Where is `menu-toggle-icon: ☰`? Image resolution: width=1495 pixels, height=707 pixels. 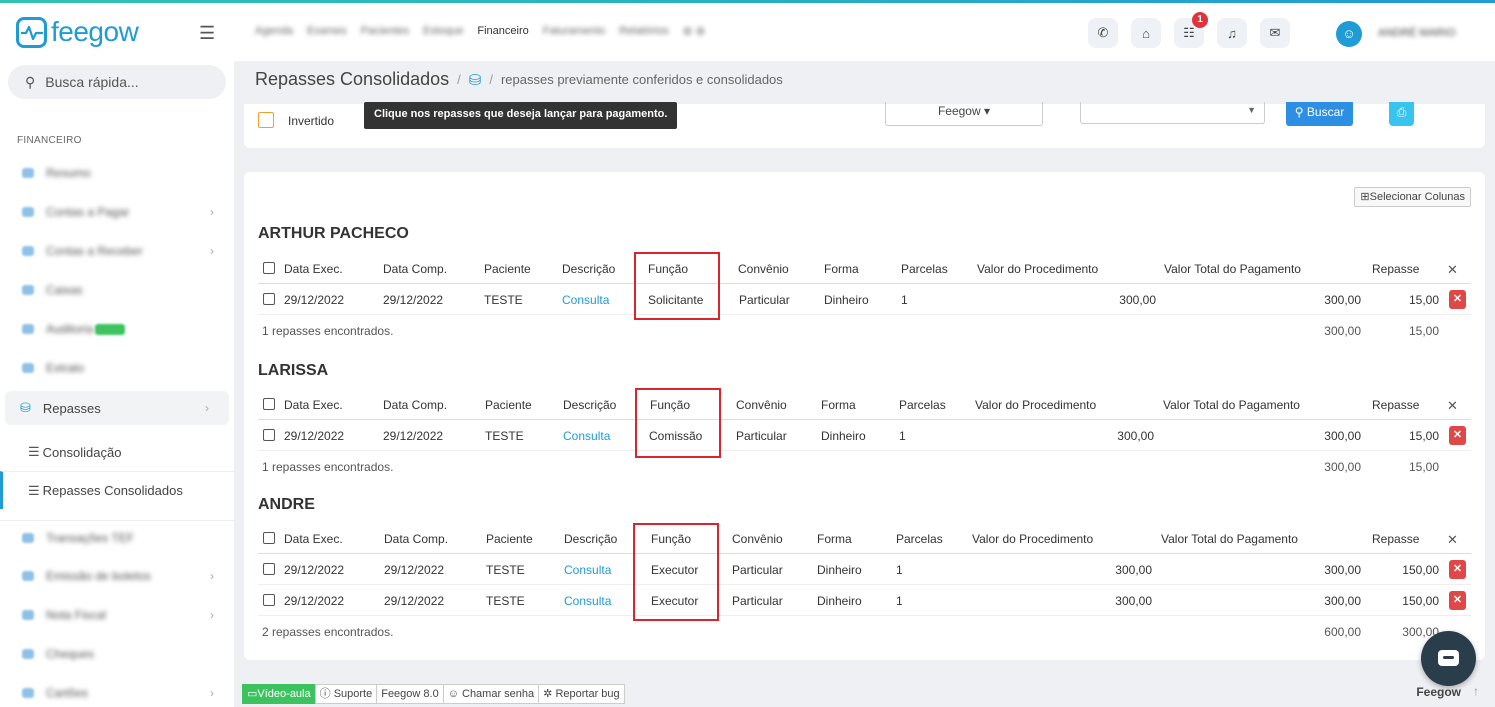
menu-toggle-icon: ☰ is located at coordinates (207, 33).